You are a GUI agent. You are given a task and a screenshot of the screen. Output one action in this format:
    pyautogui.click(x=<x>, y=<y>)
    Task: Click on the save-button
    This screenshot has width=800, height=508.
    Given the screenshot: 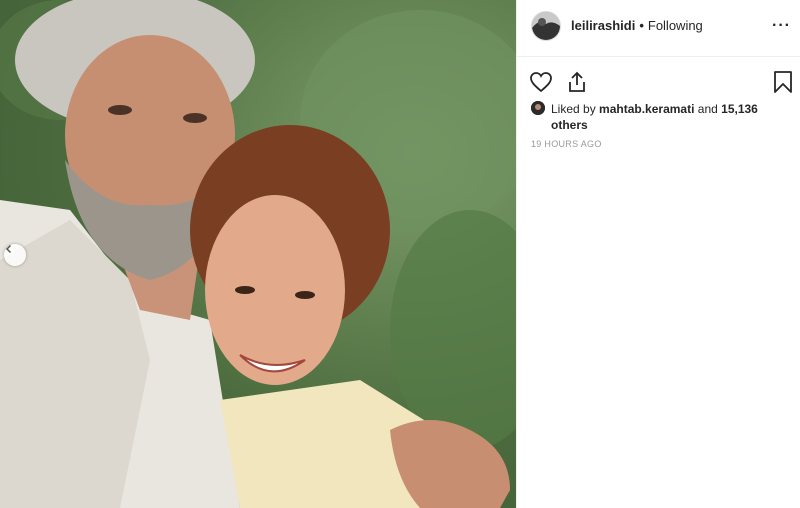 What is the action you would take?
    pyautogui.click(x=783, y=84)
    